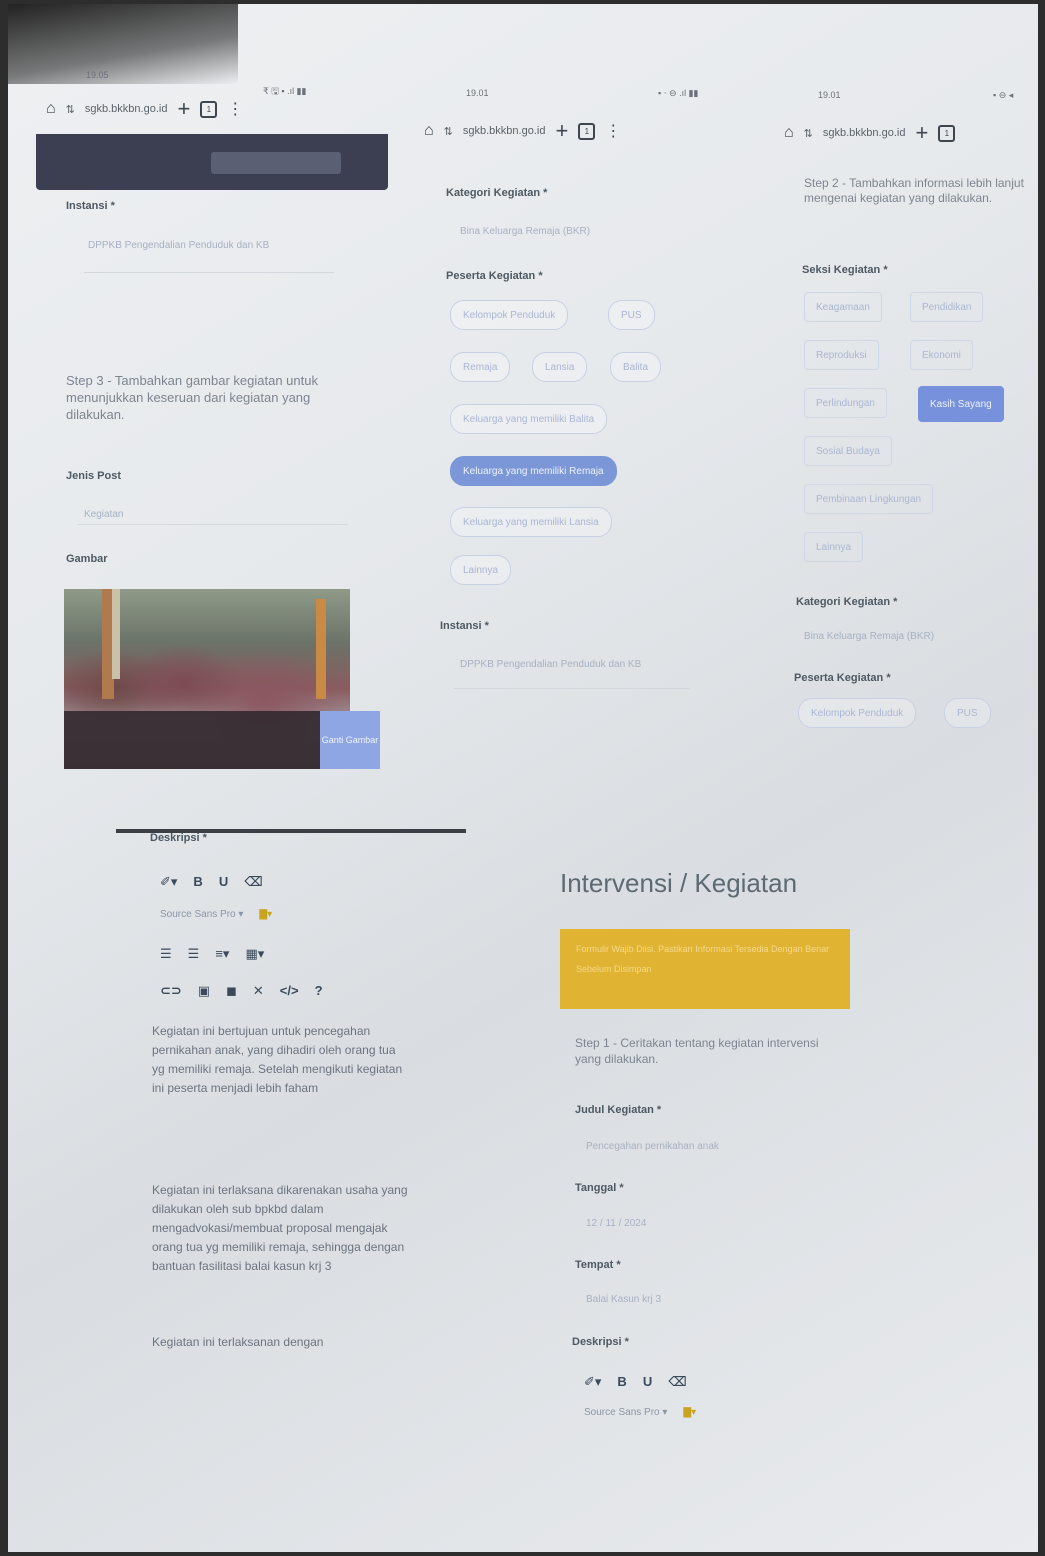  Describe the element at coordinates (845, 403) in the screenshot. I see `seksi-chip: Perlindungan` at that location.